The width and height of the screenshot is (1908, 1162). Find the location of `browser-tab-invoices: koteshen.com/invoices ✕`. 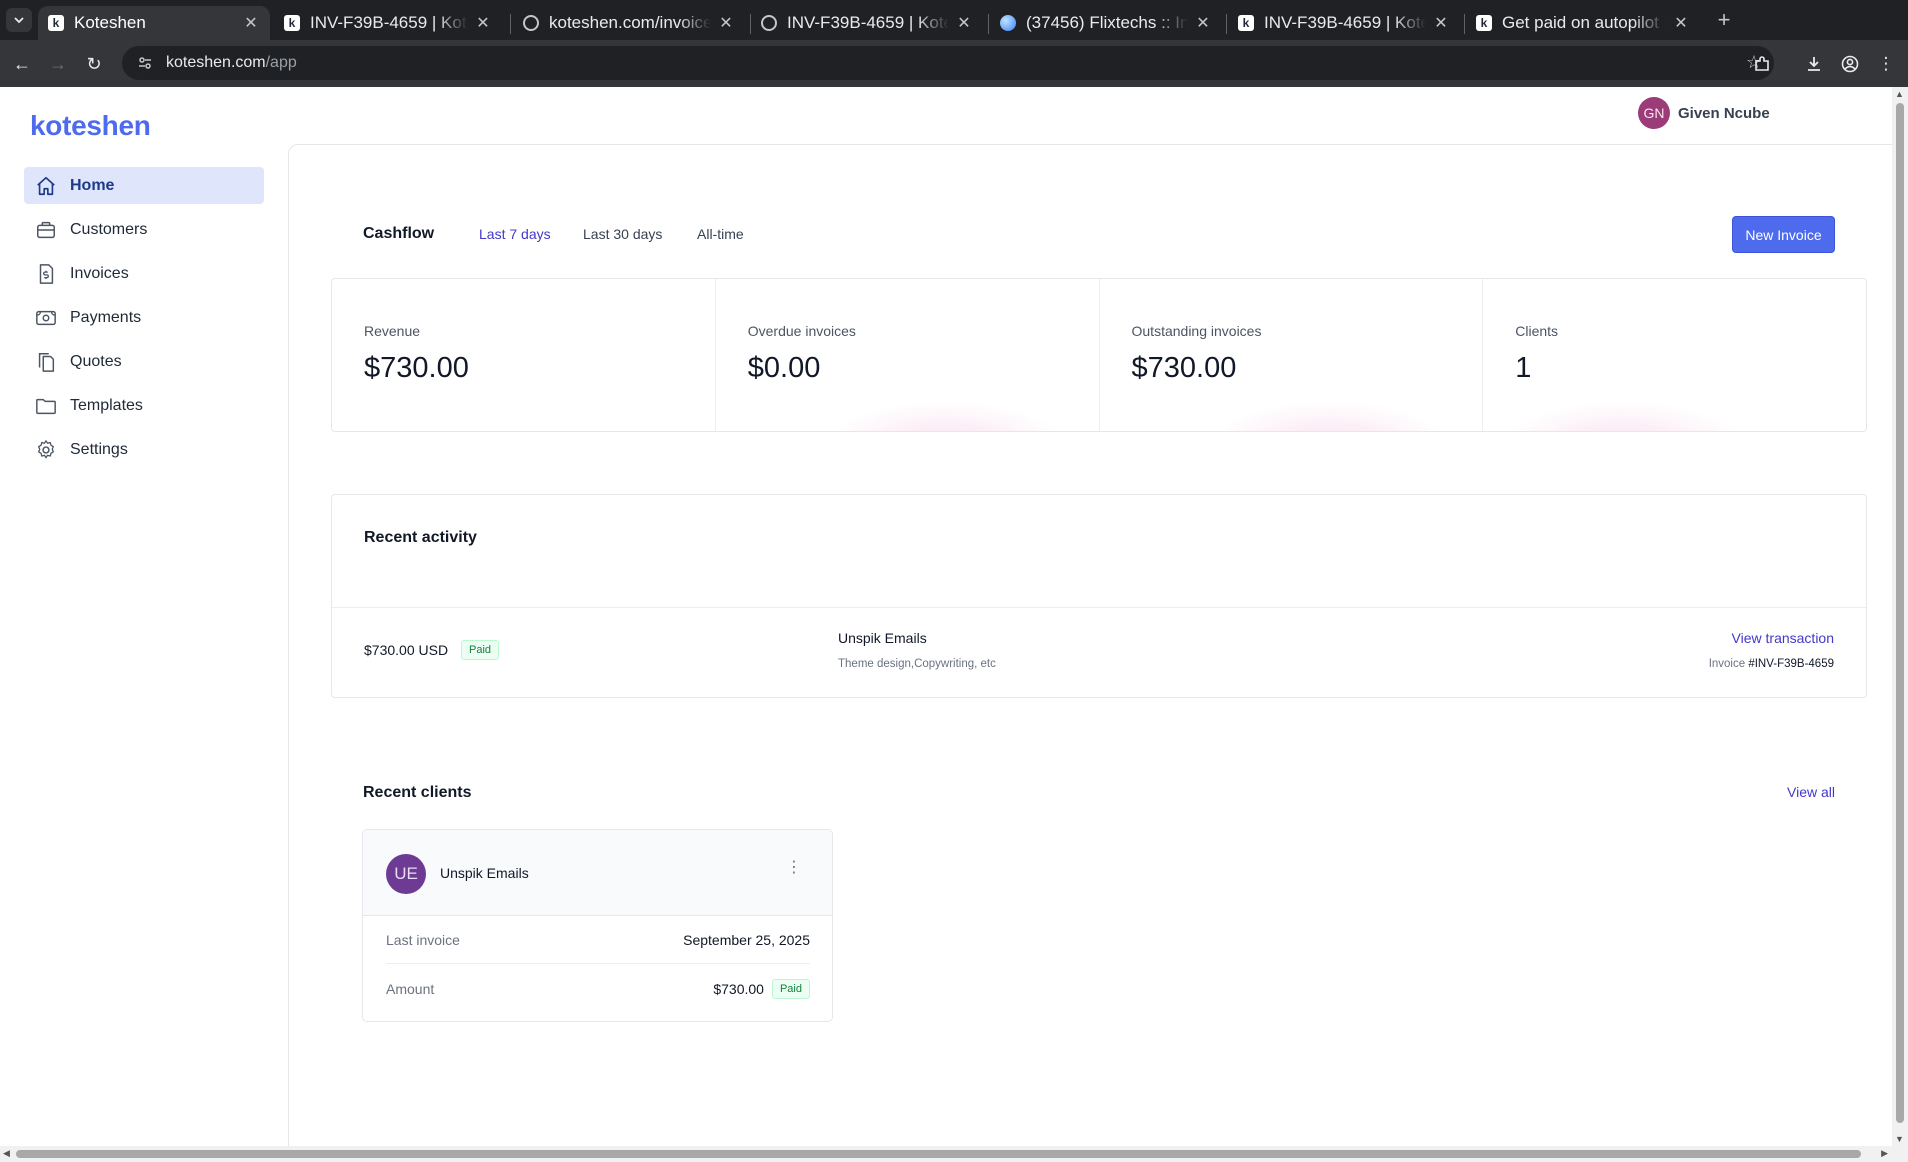

browser-tab-invoices: koteshen.com/invoices ✕ is located at coordinates (629, 23).